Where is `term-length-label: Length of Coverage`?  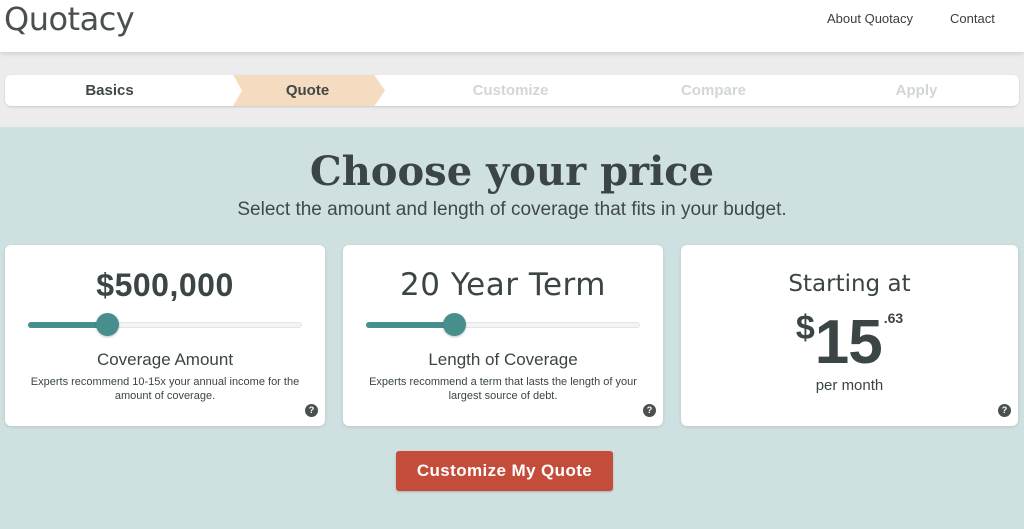 term-length-label: Length of Coverage is located at coordinates (503, 359).